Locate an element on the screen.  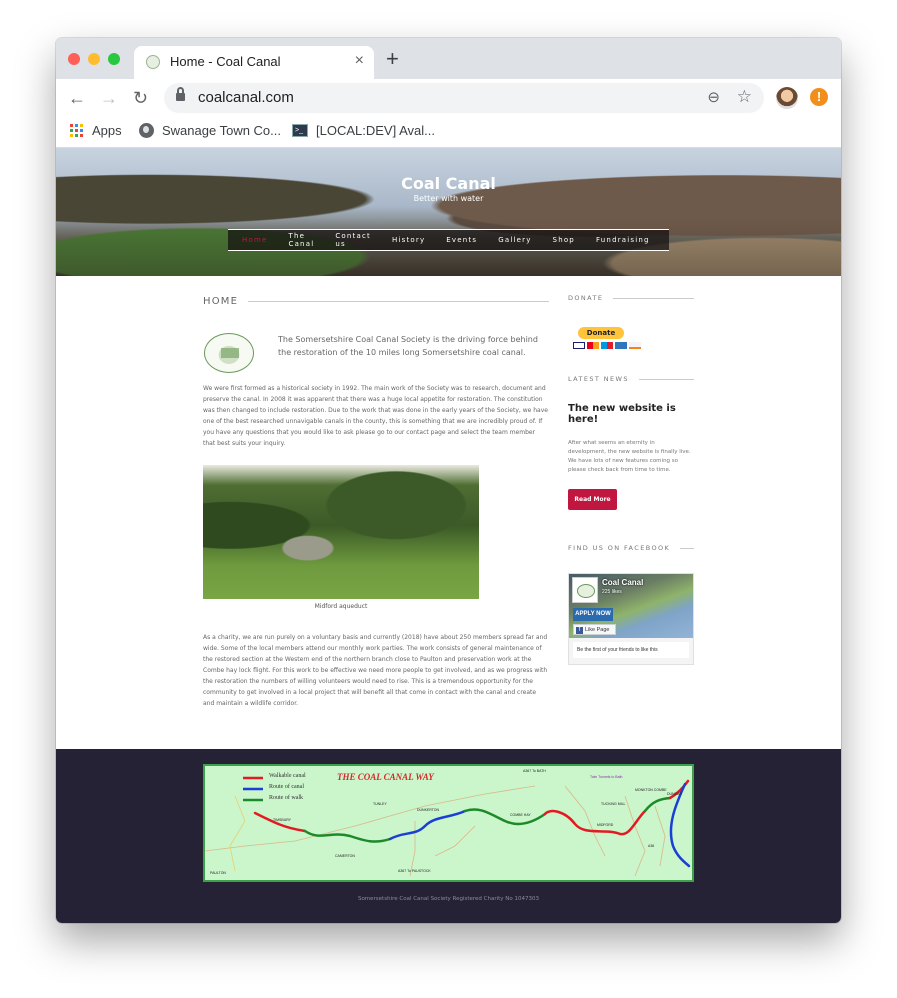
place-midford: MIDFORD is located at coordinates (605, 825).